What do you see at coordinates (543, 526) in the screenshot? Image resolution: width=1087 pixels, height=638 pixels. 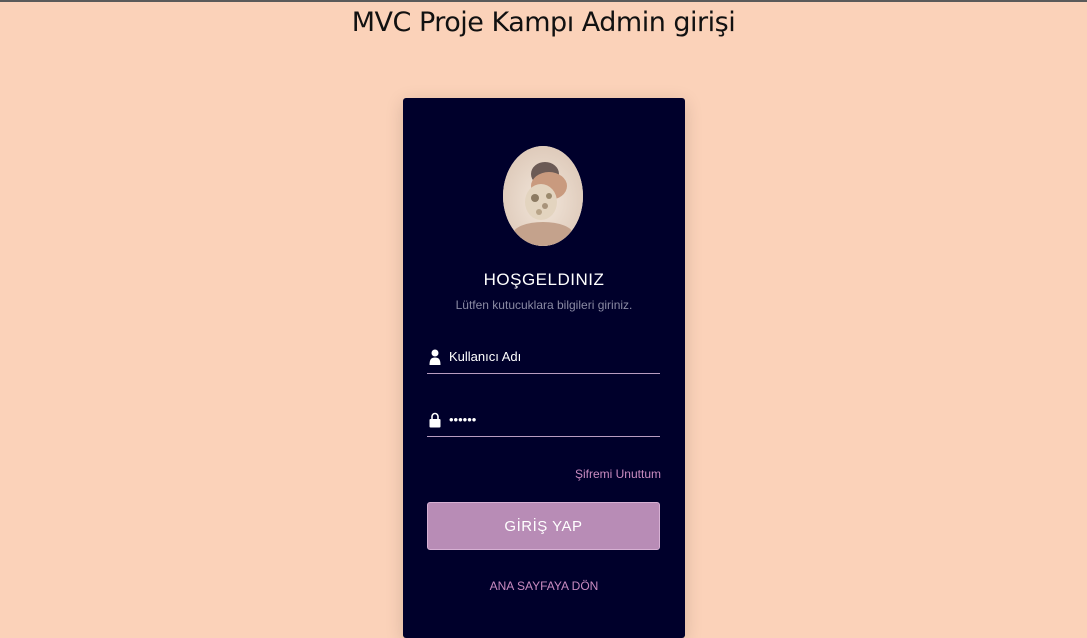 I see `login-button: GİRİŞ YAP` at bounding box center [543, 526].